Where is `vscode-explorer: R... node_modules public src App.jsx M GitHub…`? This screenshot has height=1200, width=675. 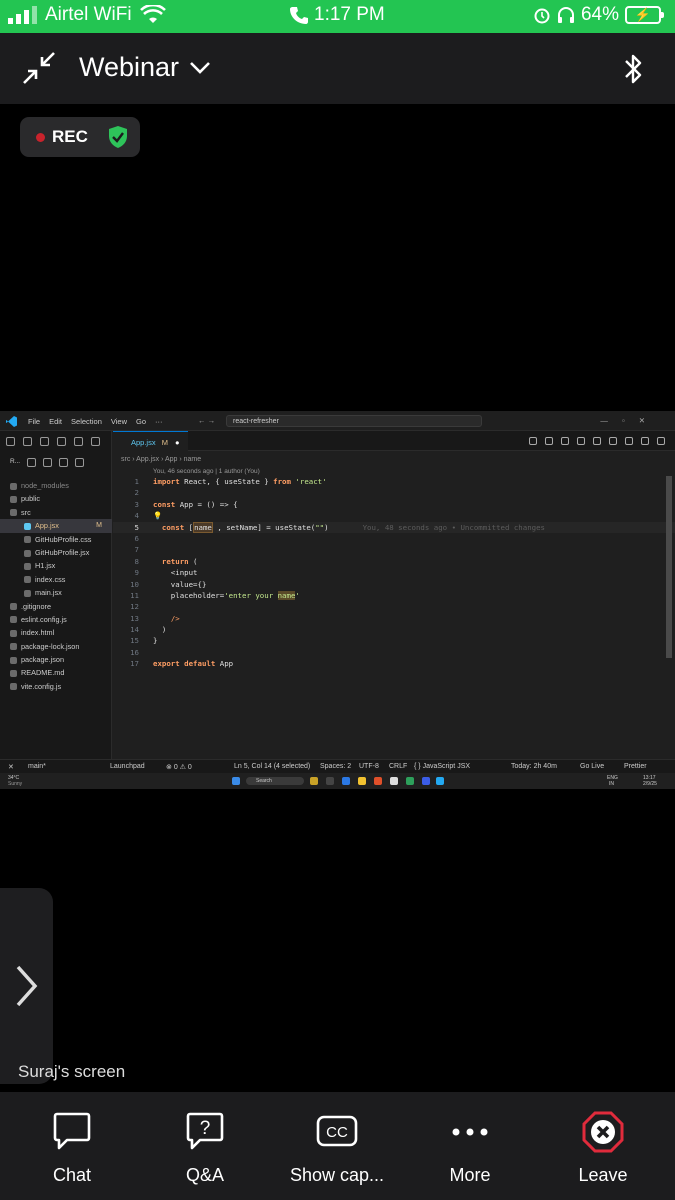 vscode-explorer: R... node_modules public src App.jsx M GitHub… is located at coordinates (56, 598).